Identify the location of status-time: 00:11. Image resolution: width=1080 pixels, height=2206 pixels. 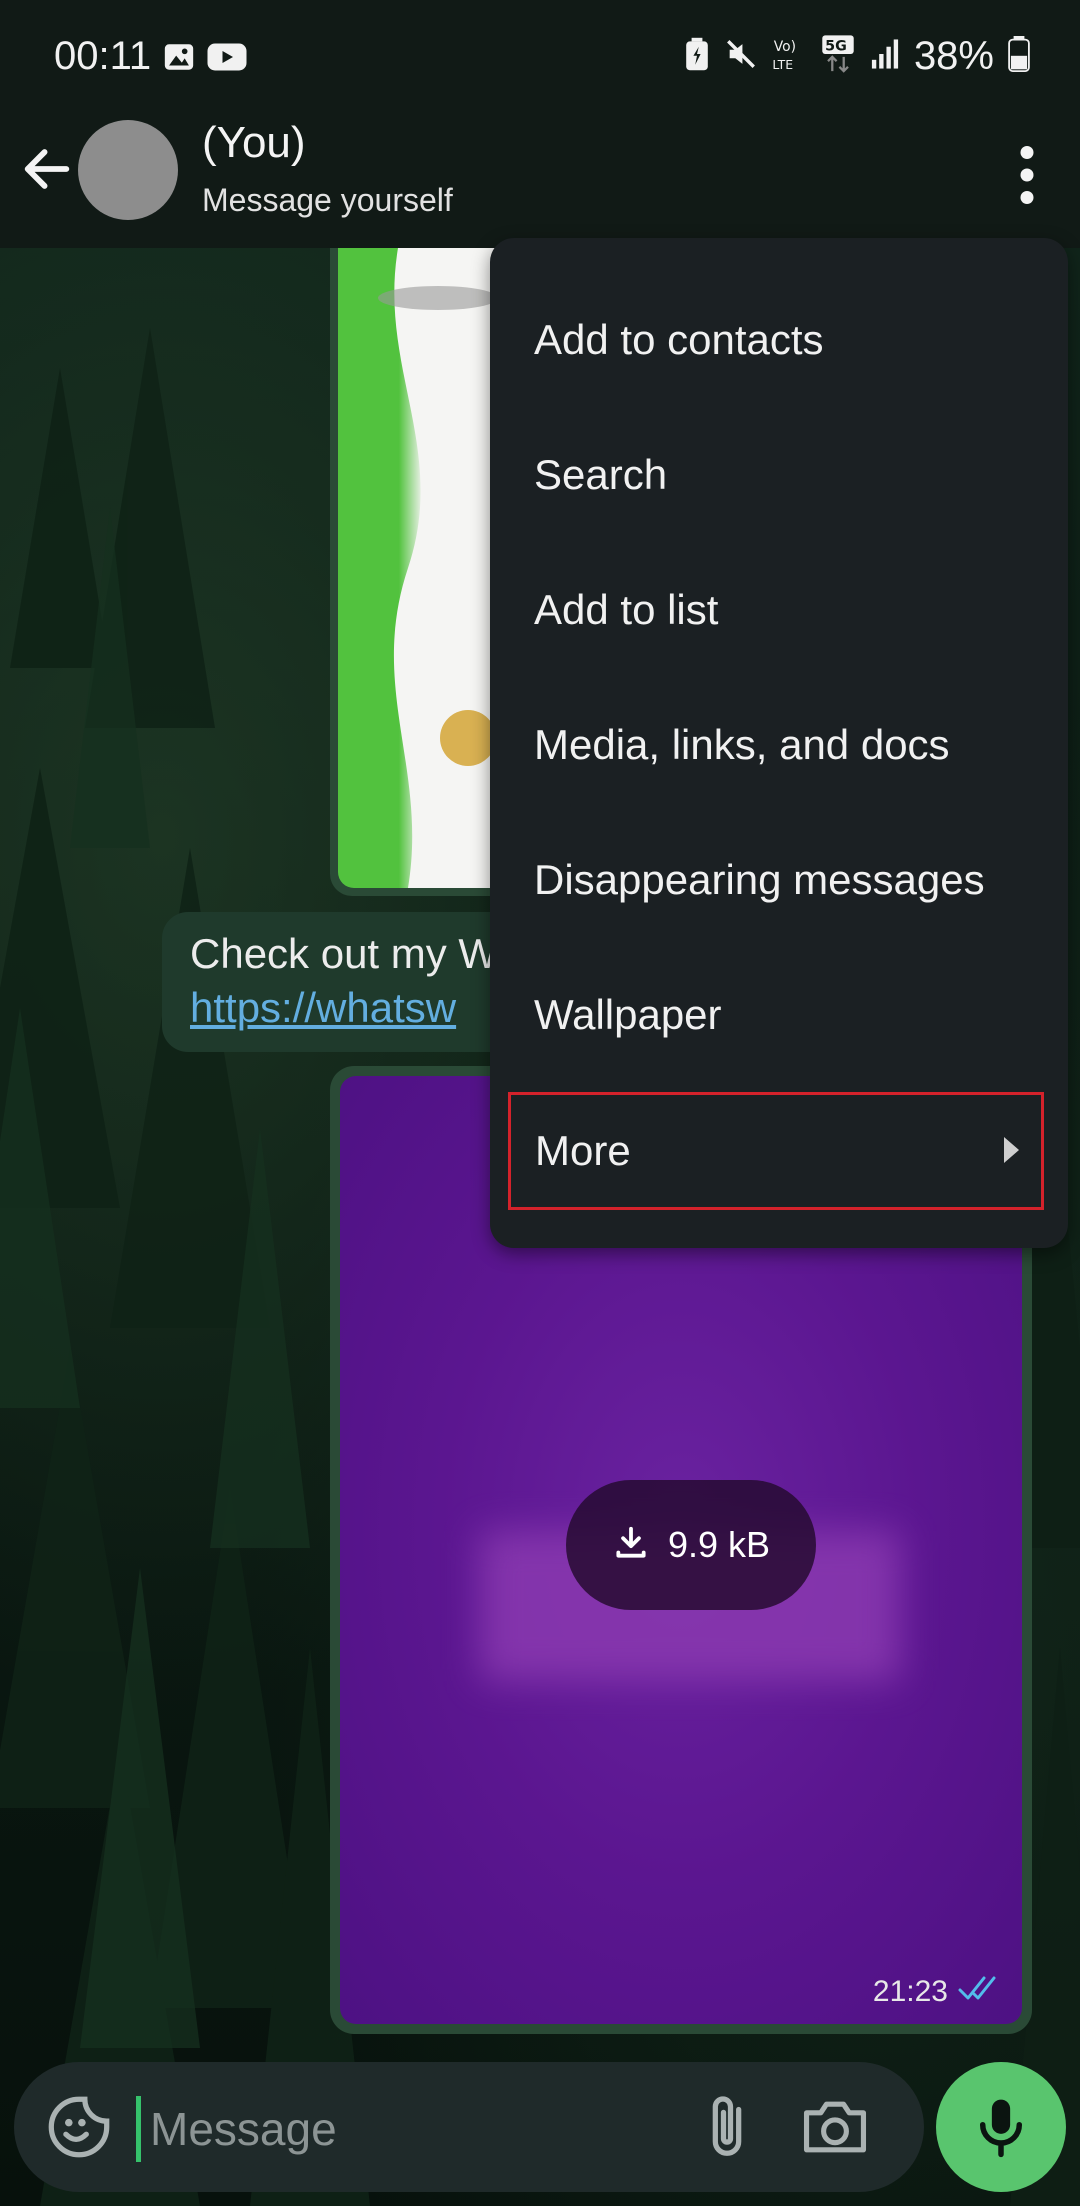
(103, 56).